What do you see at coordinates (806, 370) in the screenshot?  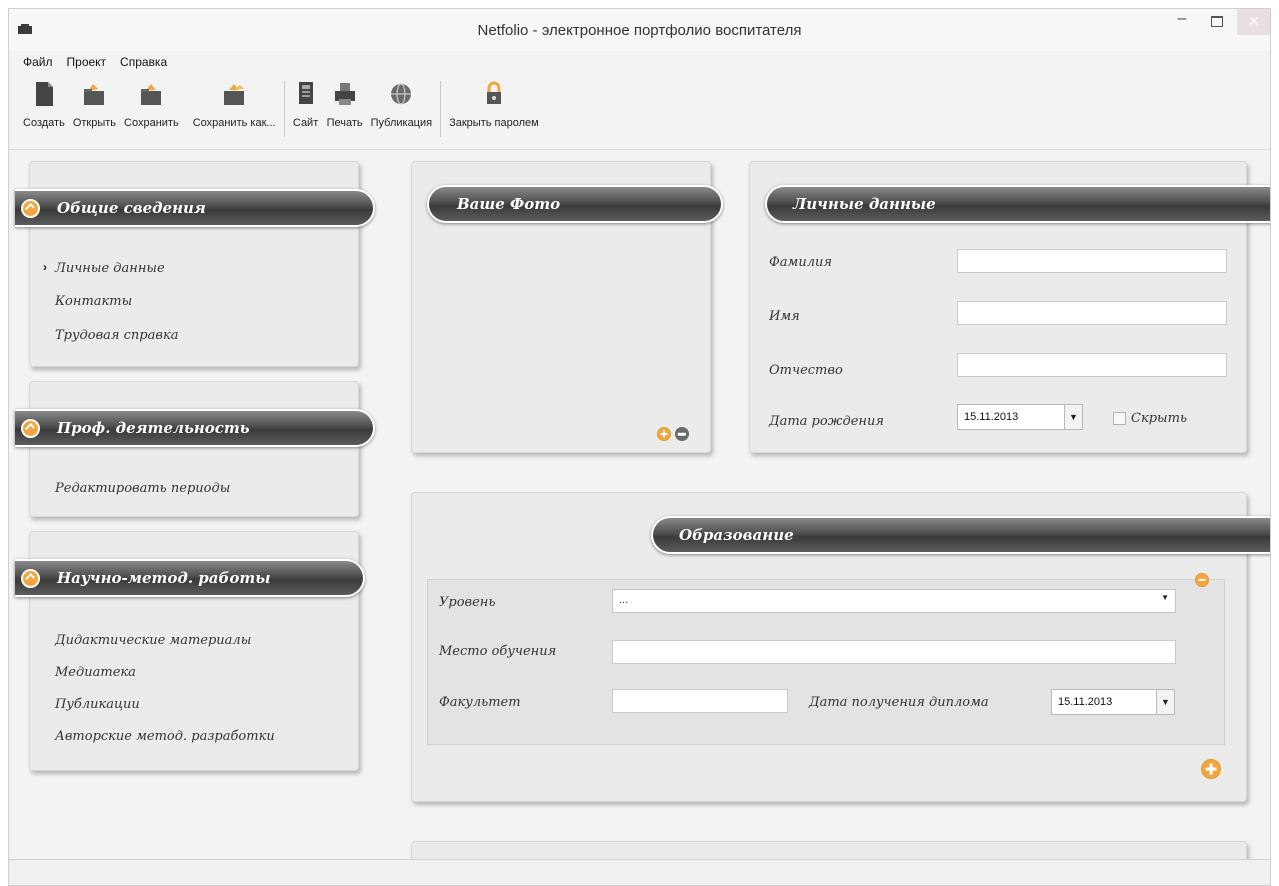 I see `patronymic-label: Отчество` at bounding box center [806, 370].